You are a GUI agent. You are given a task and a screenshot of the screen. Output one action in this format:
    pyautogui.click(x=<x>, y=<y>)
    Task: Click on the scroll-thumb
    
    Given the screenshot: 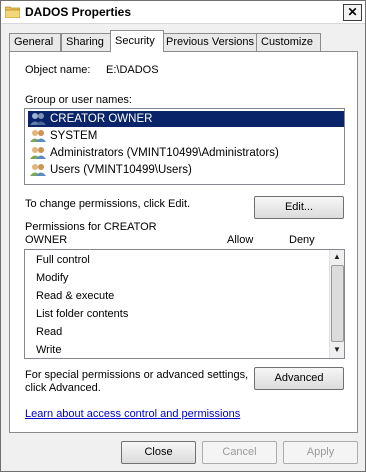 What is the action you would take?
    pyautogui.click(x=337, y=303)
    